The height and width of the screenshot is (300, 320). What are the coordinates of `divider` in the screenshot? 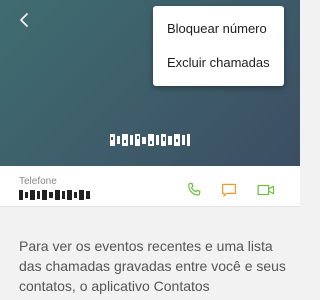 It's located at (150, 206).